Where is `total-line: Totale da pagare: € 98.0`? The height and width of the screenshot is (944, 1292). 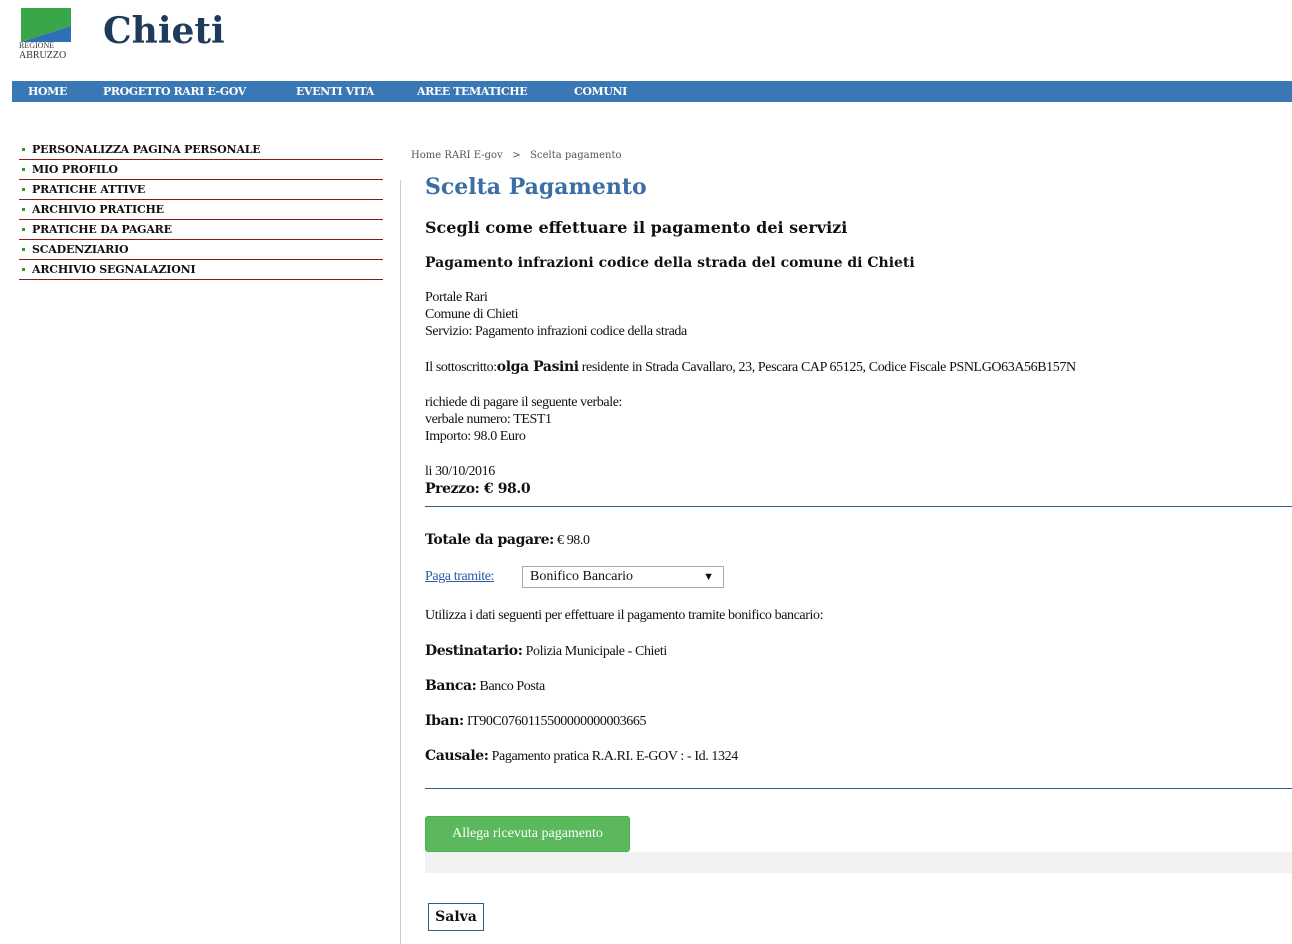
total-line: Totale da pagare: € 98.0 is located at coordinates (507, 540).